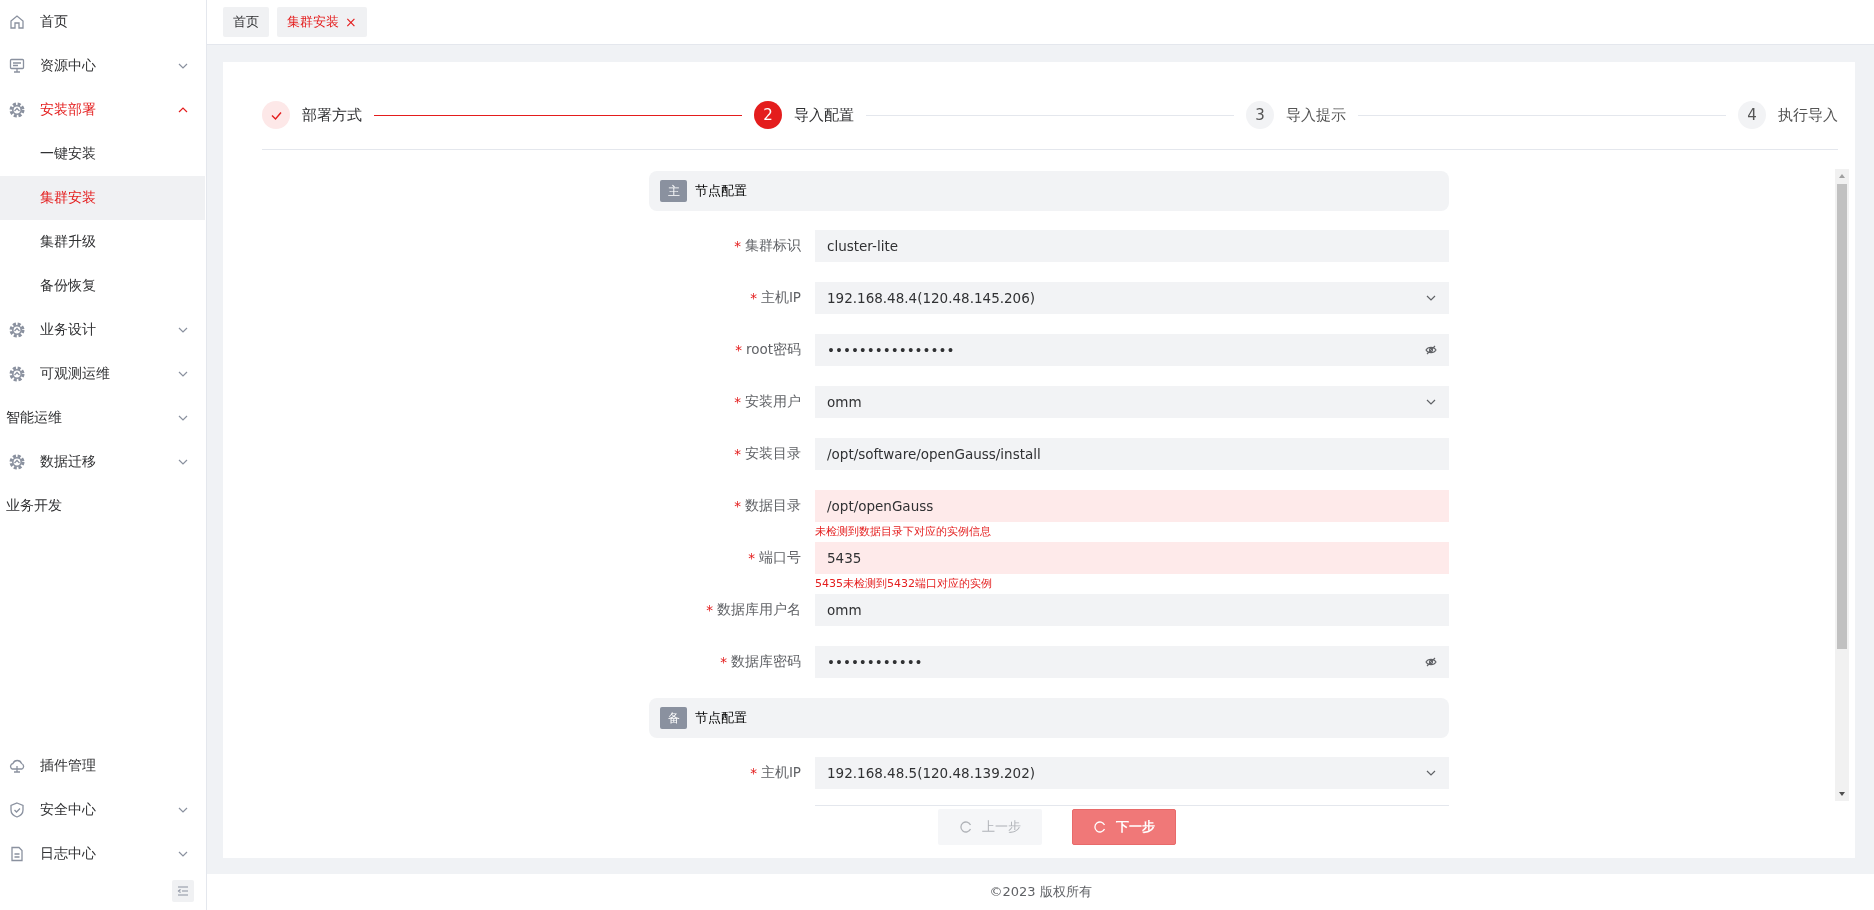 The image size is (1874, 910). What do you see at coordinates (1260, 115) in the screenshot?
I see `step-number: 3` at bounding box center [1260, 115].